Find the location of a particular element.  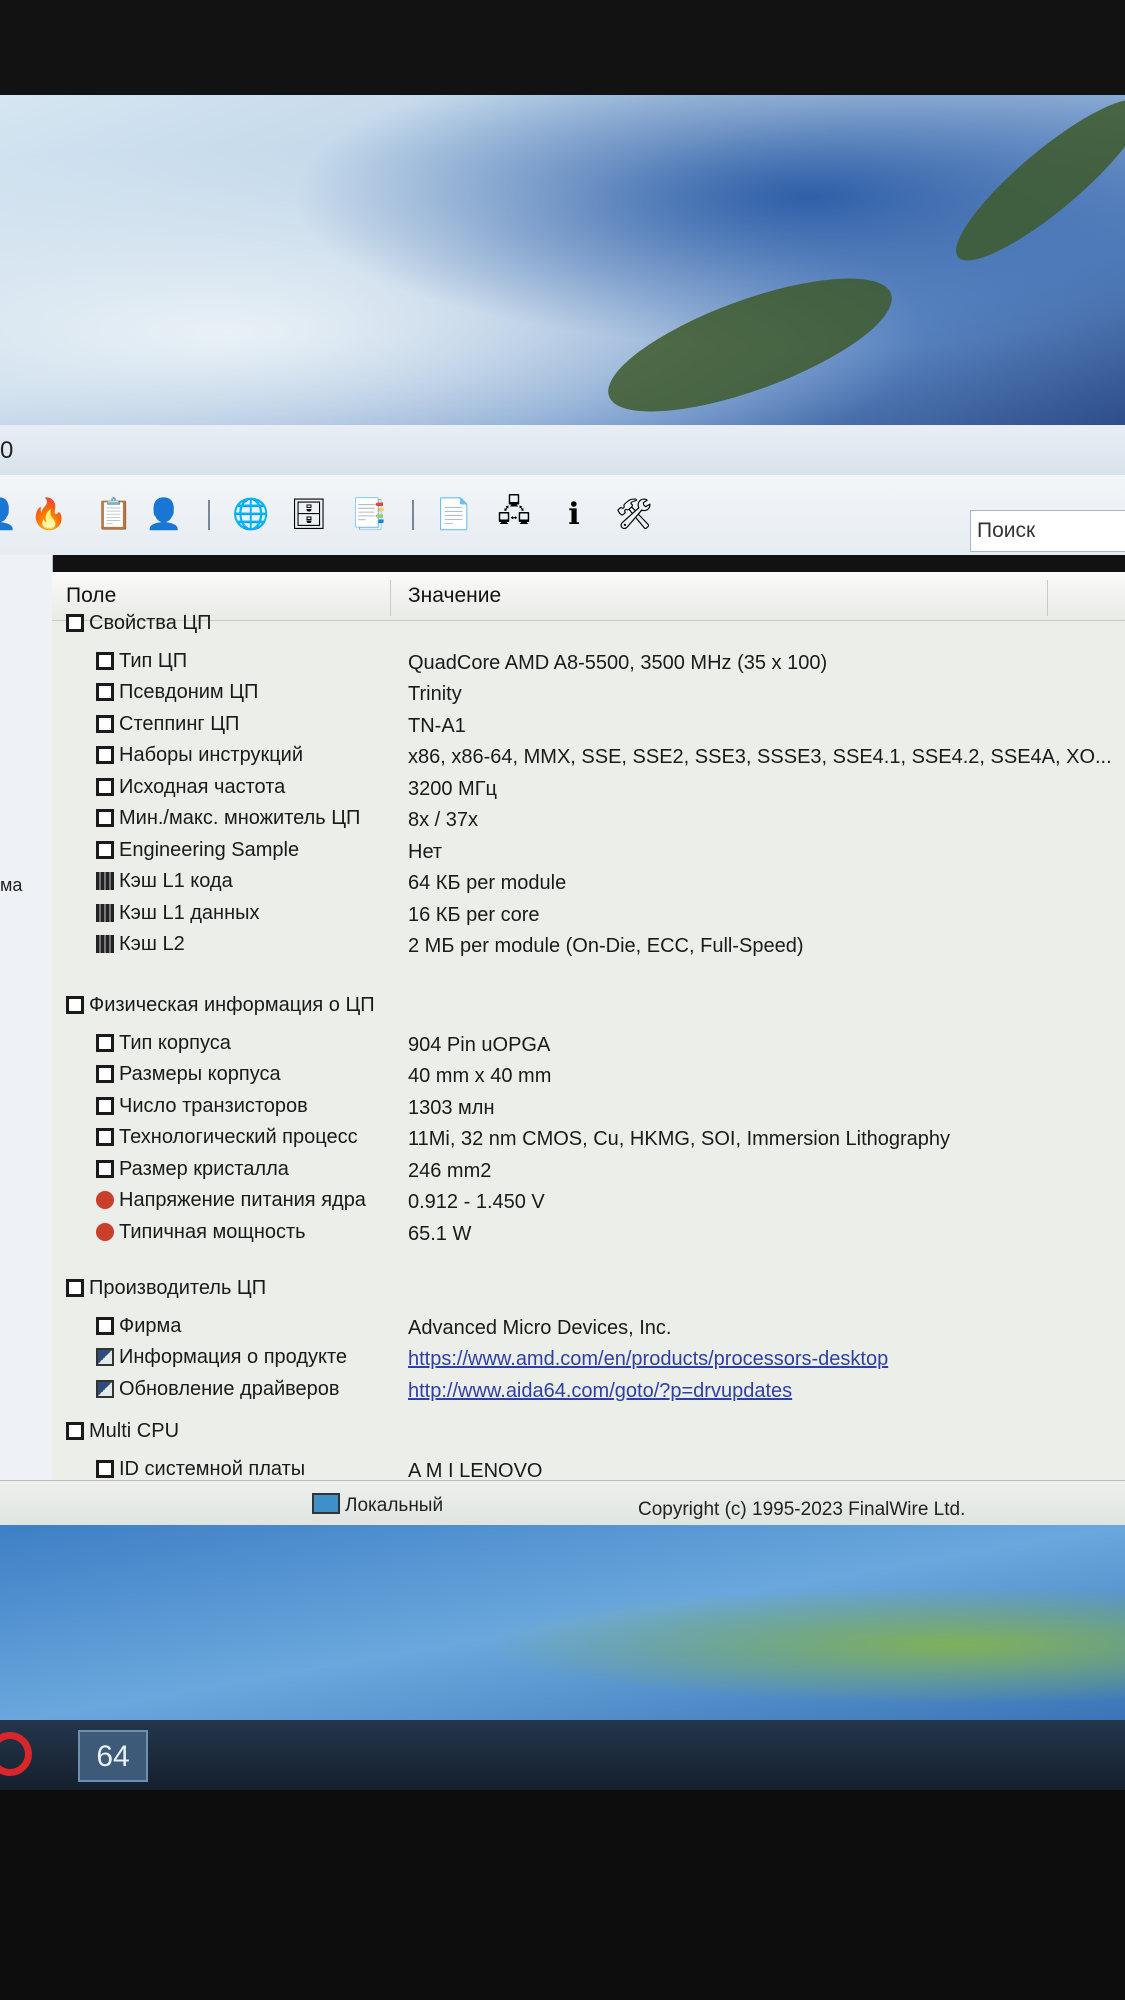

table-row-field: Типичная мощность is located at coordinates (201, 1236).